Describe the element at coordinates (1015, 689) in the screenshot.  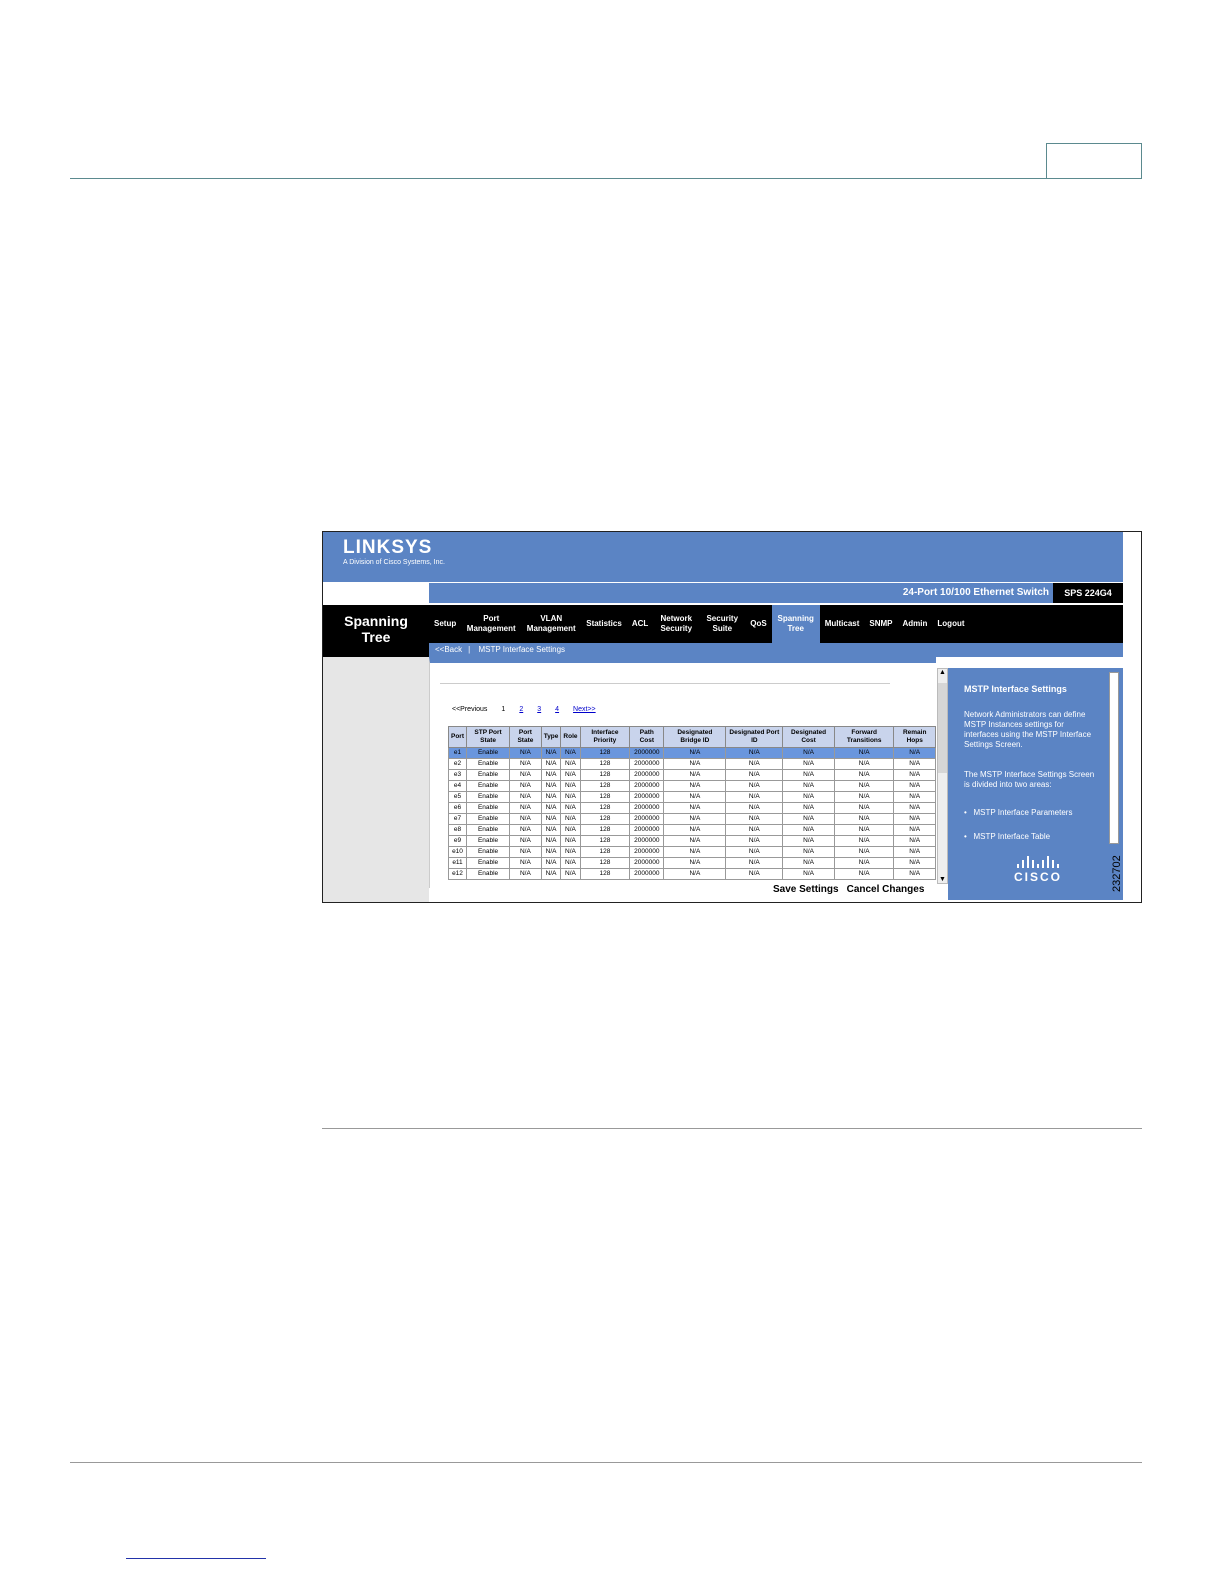
I see `help-title: MSTP Interface Settings` at that location.